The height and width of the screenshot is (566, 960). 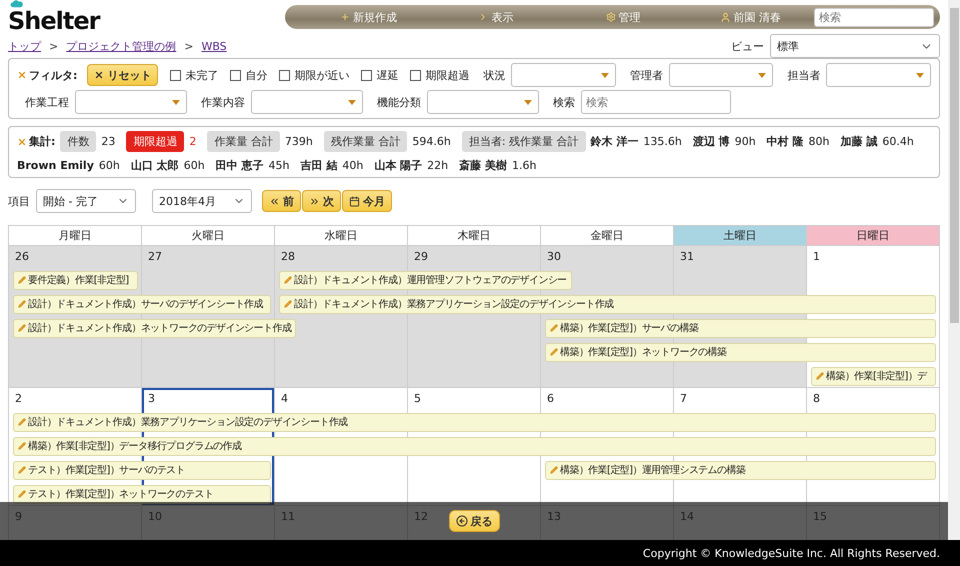 What do you see at coordinates (740, 352) in the screenshot?
I see `task-event: 構築）作業[定型]）ネットワークの構築` at bounding box center [740, 352].